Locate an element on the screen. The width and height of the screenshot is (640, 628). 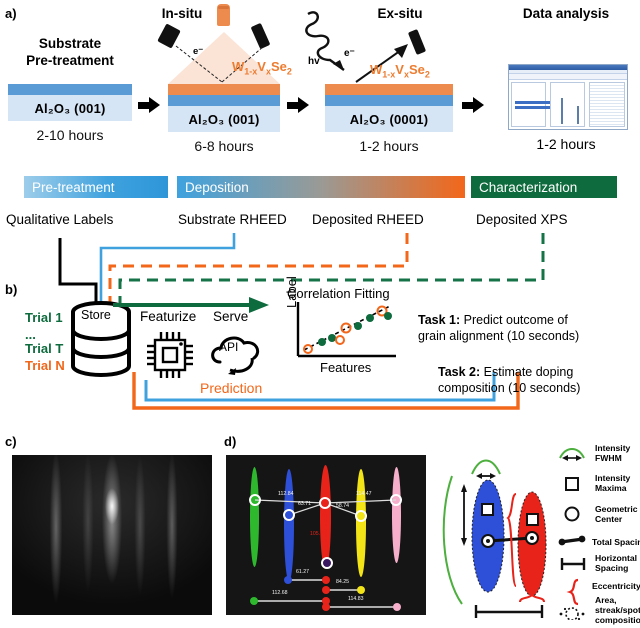
formula2-v: V is located at coordinates (399, 69).